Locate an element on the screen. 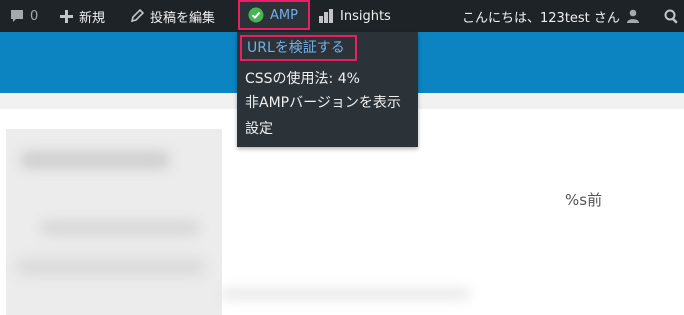 The image size is (684, 315). insights-label: Insights is located at coordinates (365, 16).